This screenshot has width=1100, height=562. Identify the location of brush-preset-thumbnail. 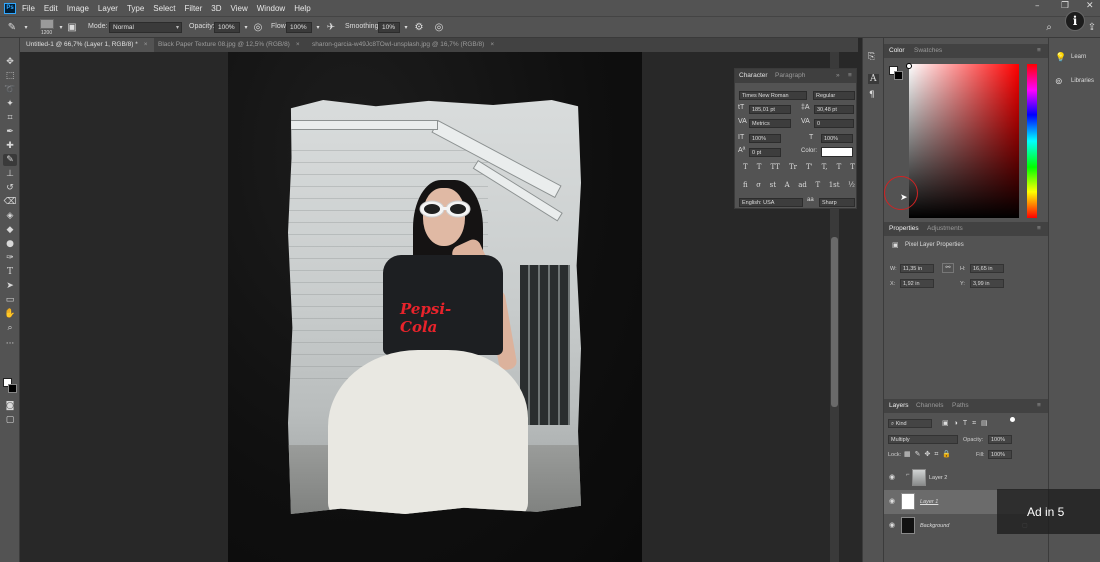
(47, 24).